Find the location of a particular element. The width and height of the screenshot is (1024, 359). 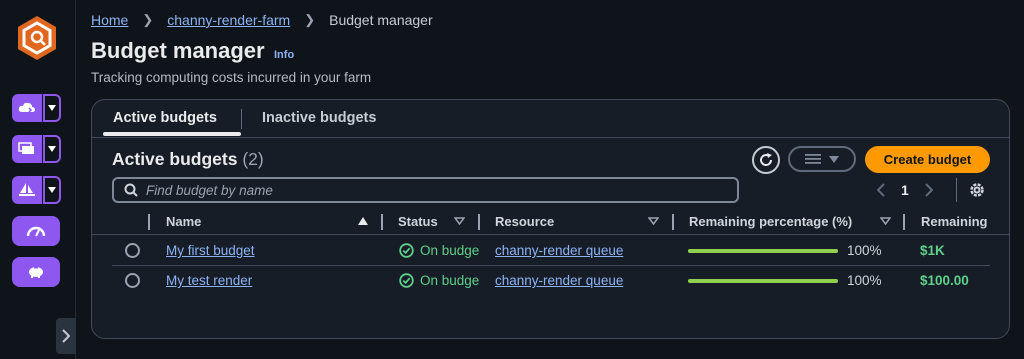

queue-nav-dropdown is located at coordinates (52, 149).